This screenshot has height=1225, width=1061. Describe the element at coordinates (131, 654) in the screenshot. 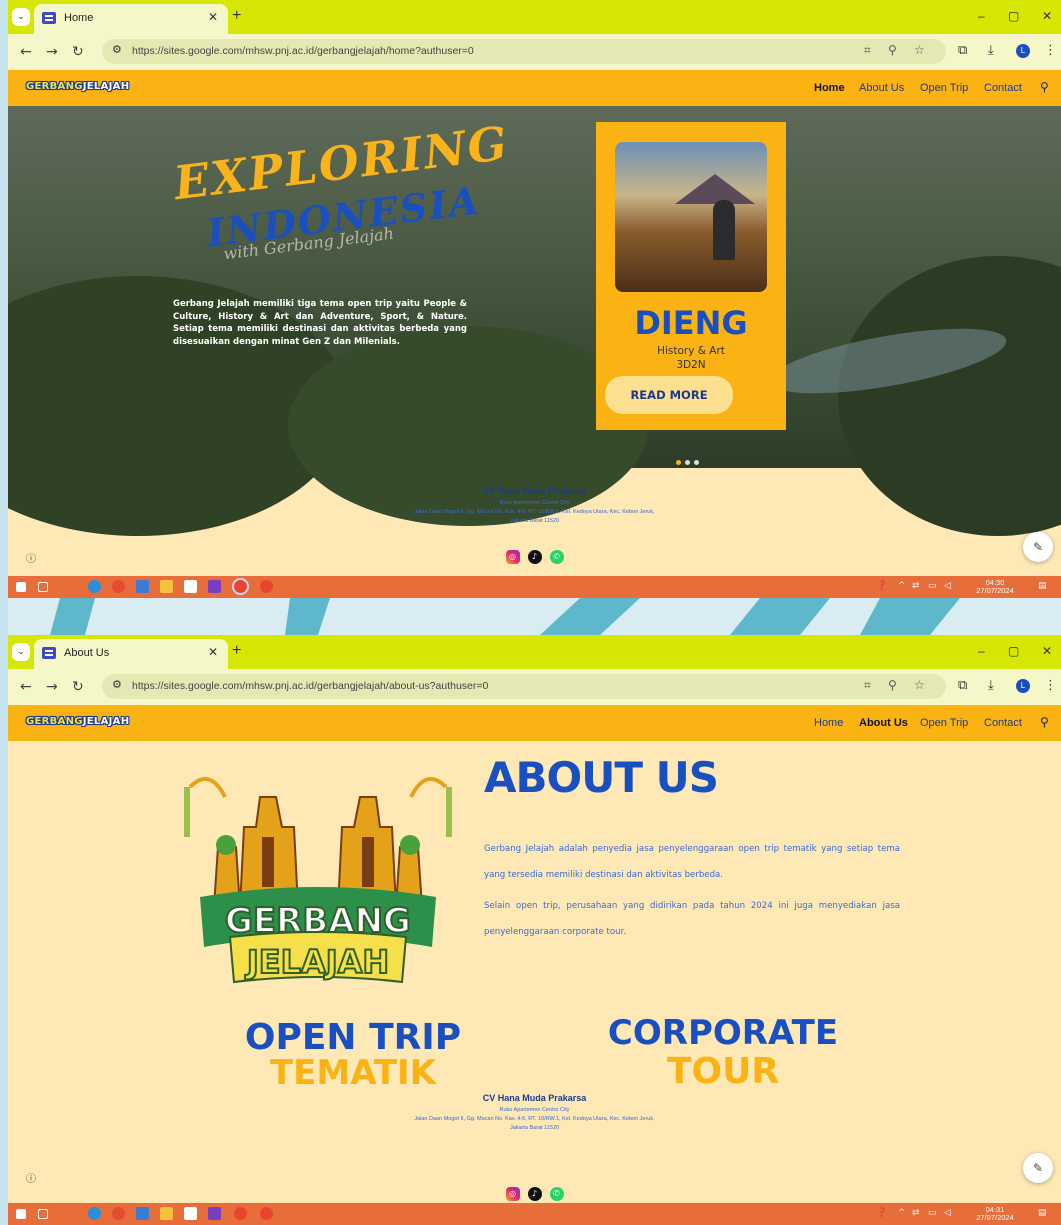

I see `browser-tab-about-us: About Us ✕` at that location.